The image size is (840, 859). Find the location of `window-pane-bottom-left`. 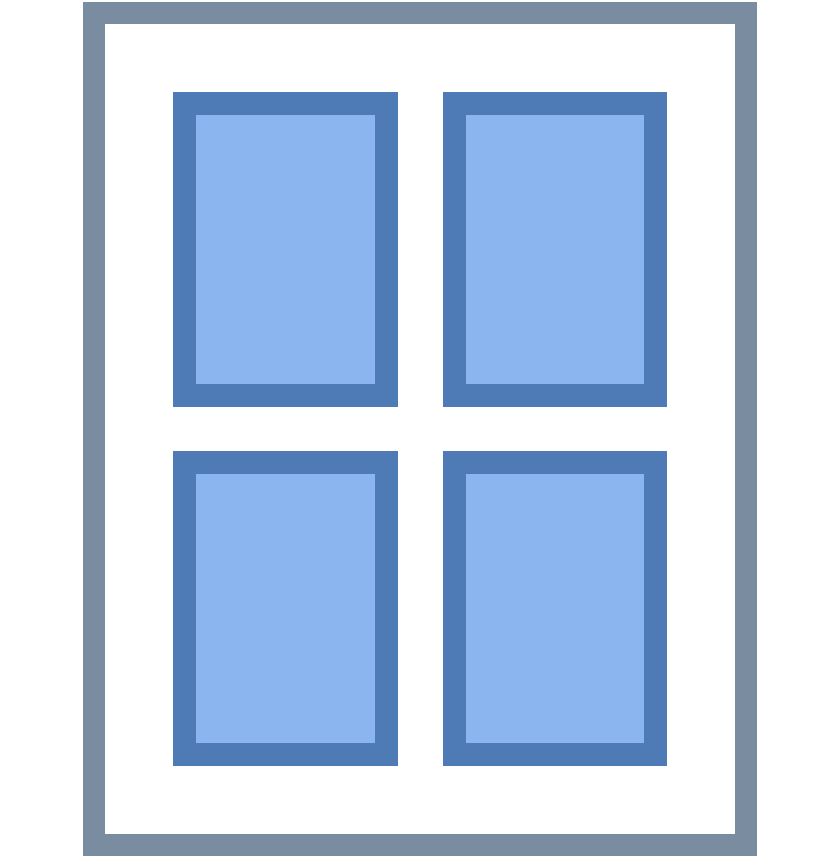

window-pane-bottom-left is located at coordinates (285, 608).